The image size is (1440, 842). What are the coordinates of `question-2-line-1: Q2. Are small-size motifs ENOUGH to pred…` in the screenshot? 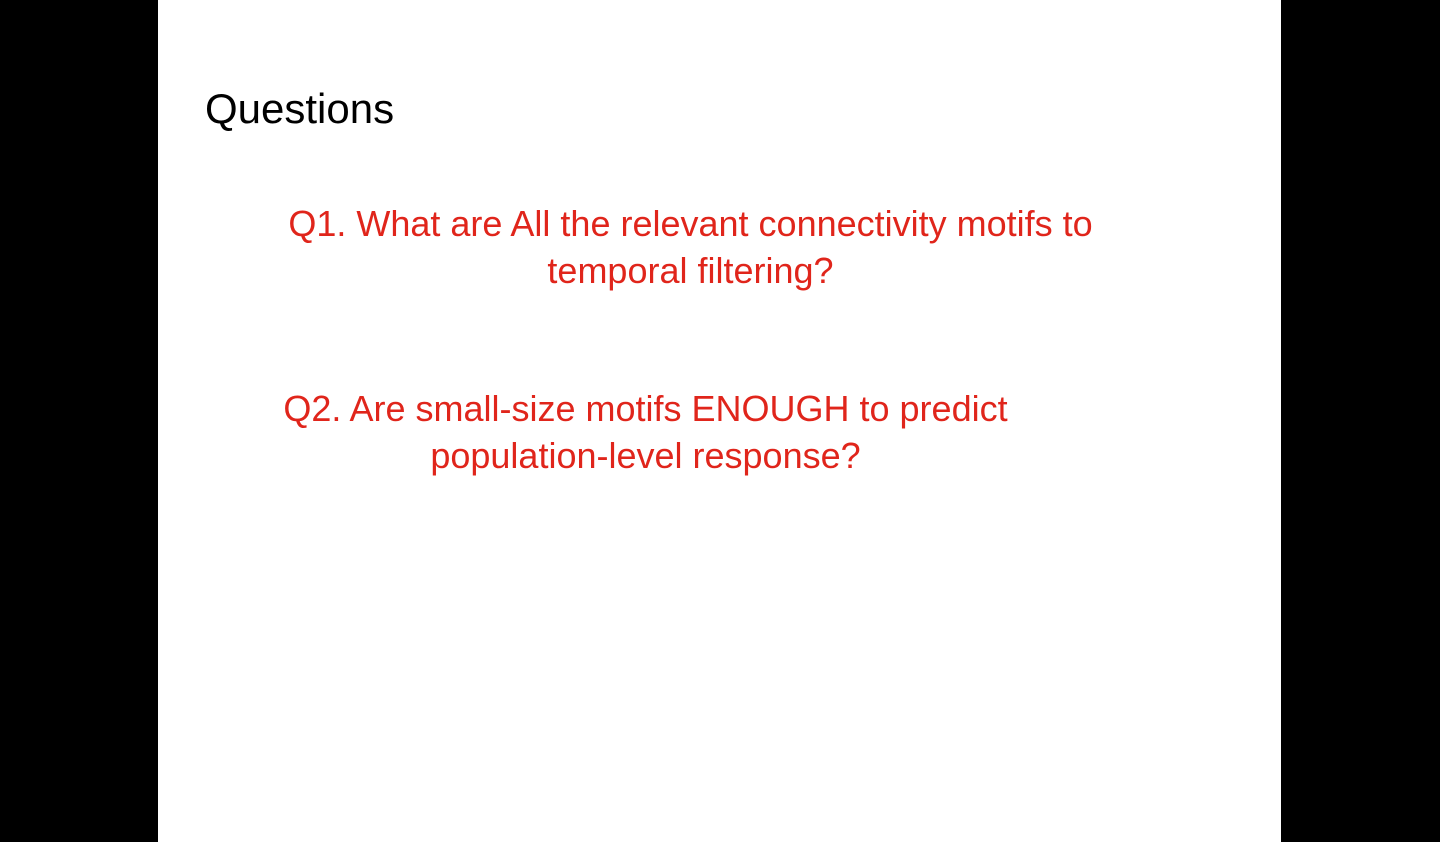 It's located at (645, 408).